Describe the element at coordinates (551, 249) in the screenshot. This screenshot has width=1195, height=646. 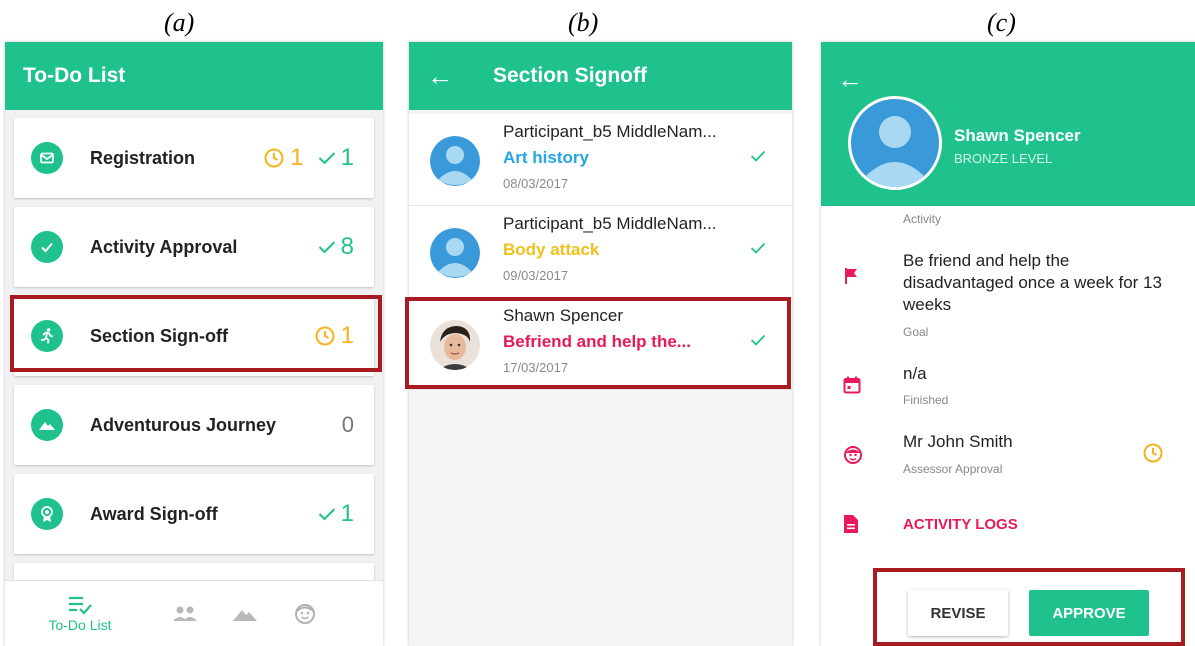
I see `activity-name: Body attack` at that location.